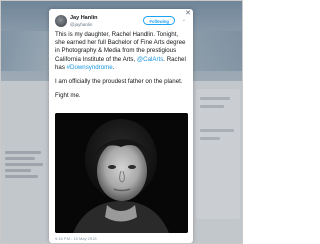  I want to click on tweet-paragraph-3: Fight me., so click(68, 96).